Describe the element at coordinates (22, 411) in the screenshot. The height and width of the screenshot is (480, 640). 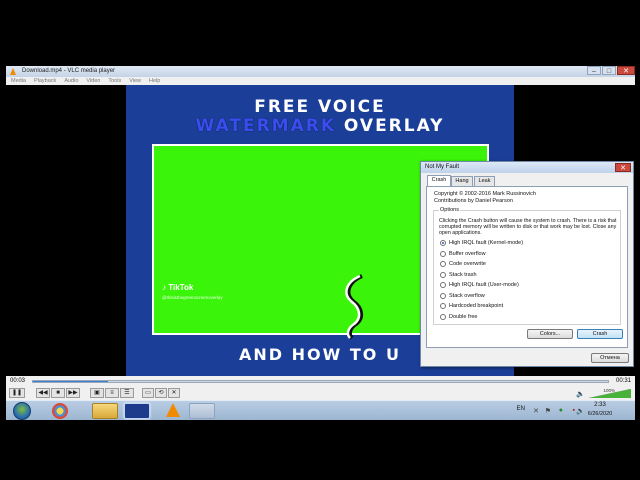
I see `start-button` at that location.